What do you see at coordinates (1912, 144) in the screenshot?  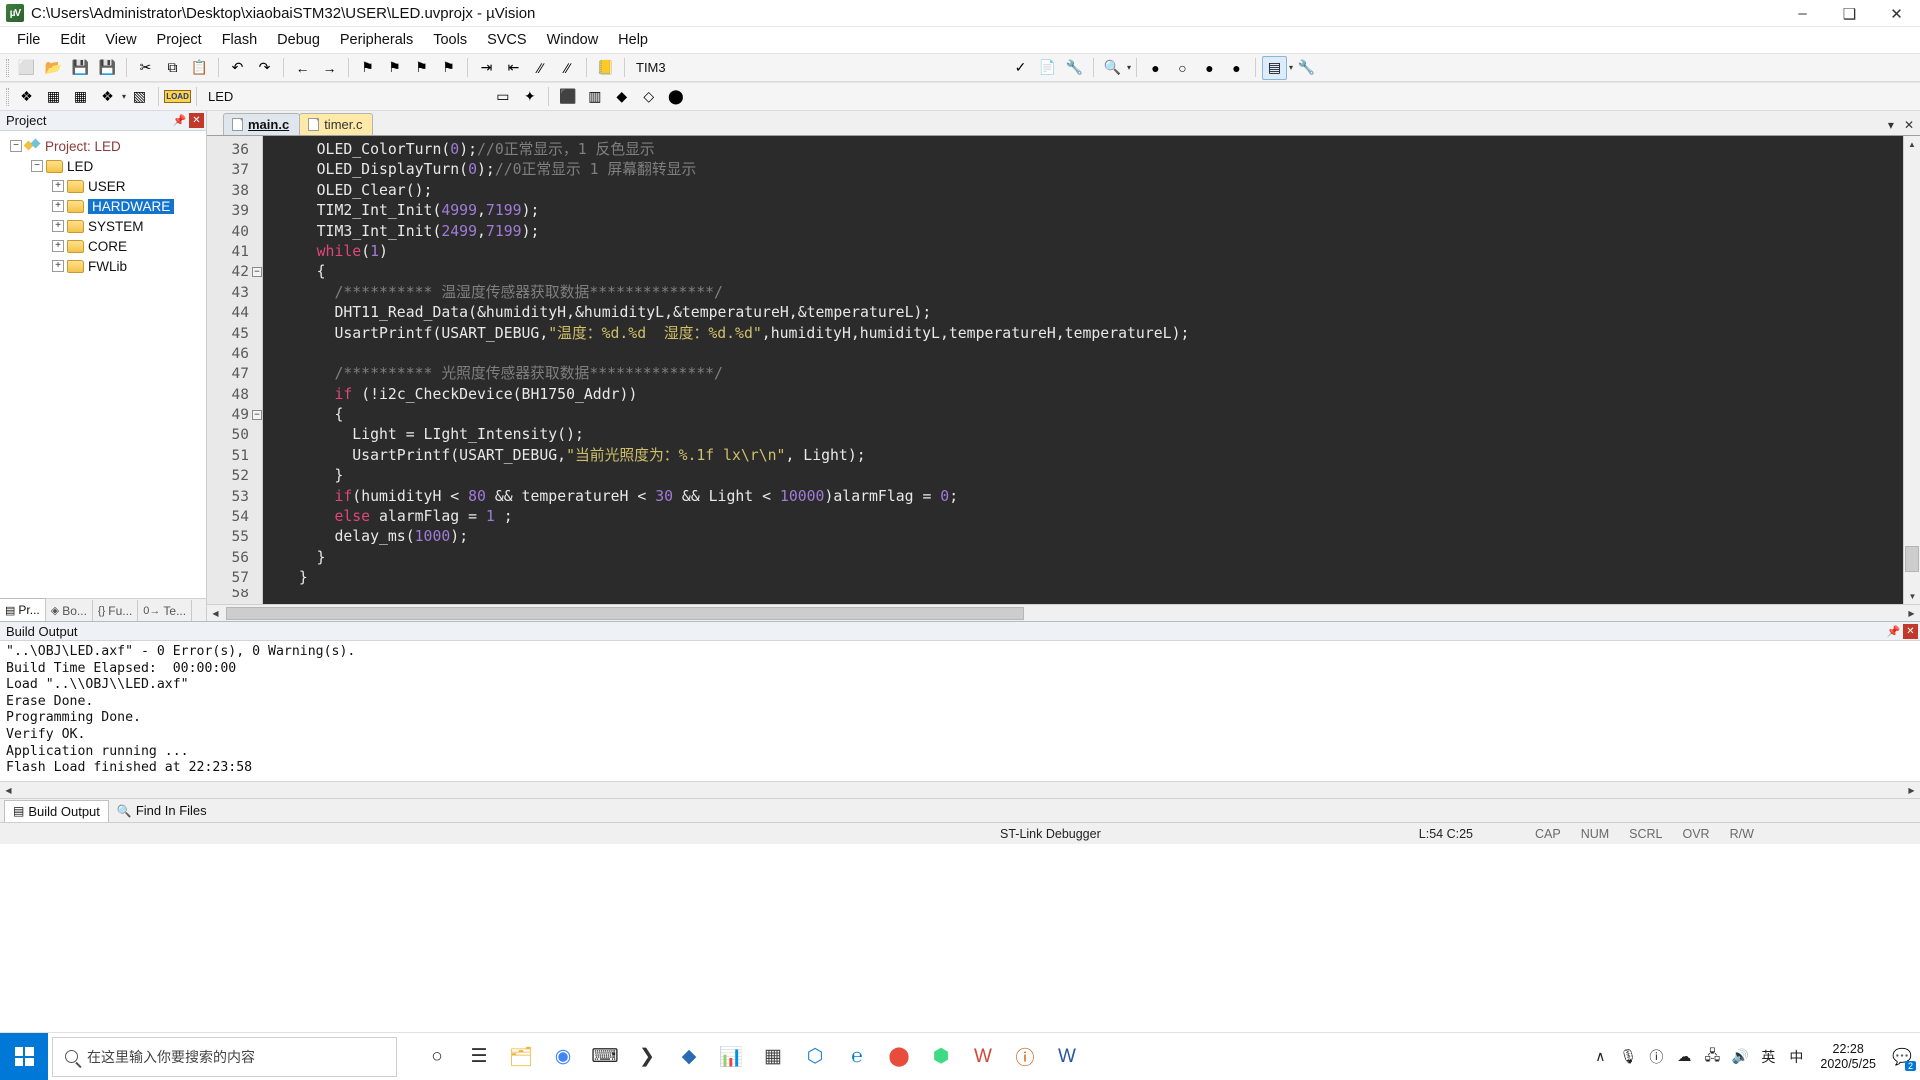 I see `scroll-up-arrow-icon: ▲` at bounding box center [1912, 144].